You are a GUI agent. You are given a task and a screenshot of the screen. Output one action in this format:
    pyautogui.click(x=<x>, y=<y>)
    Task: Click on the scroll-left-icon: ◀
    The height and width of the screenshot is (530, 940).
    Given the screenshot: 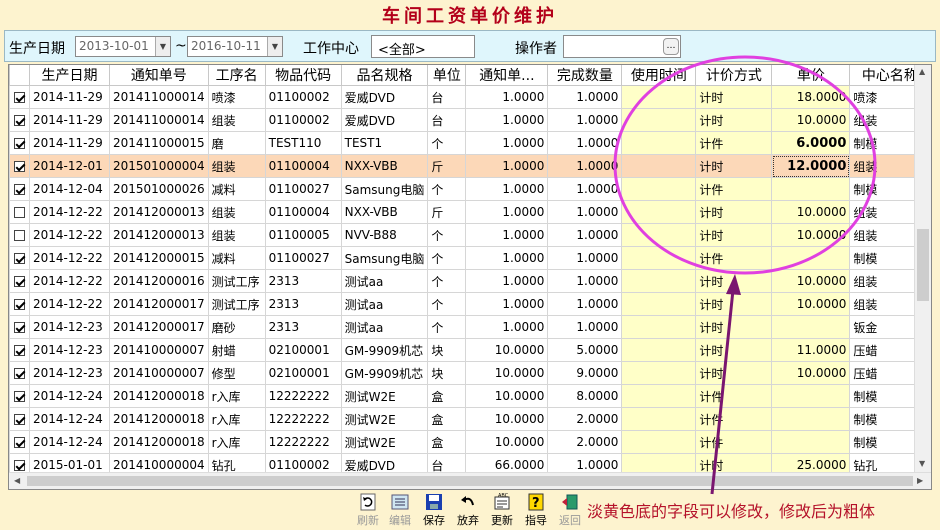 What is the action you would take?
    pyautogui.click(x=17, y=480)
    